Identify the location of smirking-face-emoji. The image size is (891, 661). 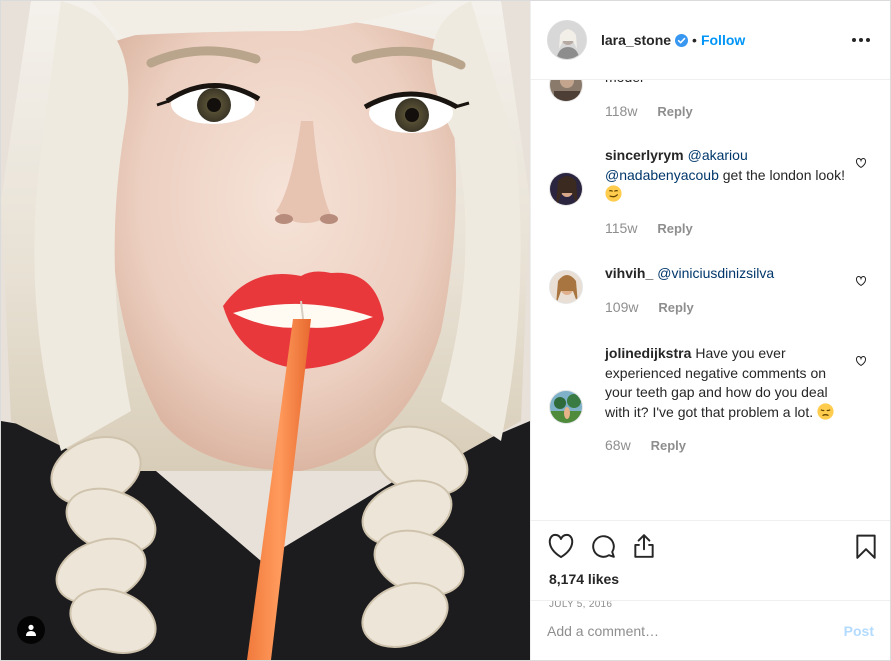
(613, 193).